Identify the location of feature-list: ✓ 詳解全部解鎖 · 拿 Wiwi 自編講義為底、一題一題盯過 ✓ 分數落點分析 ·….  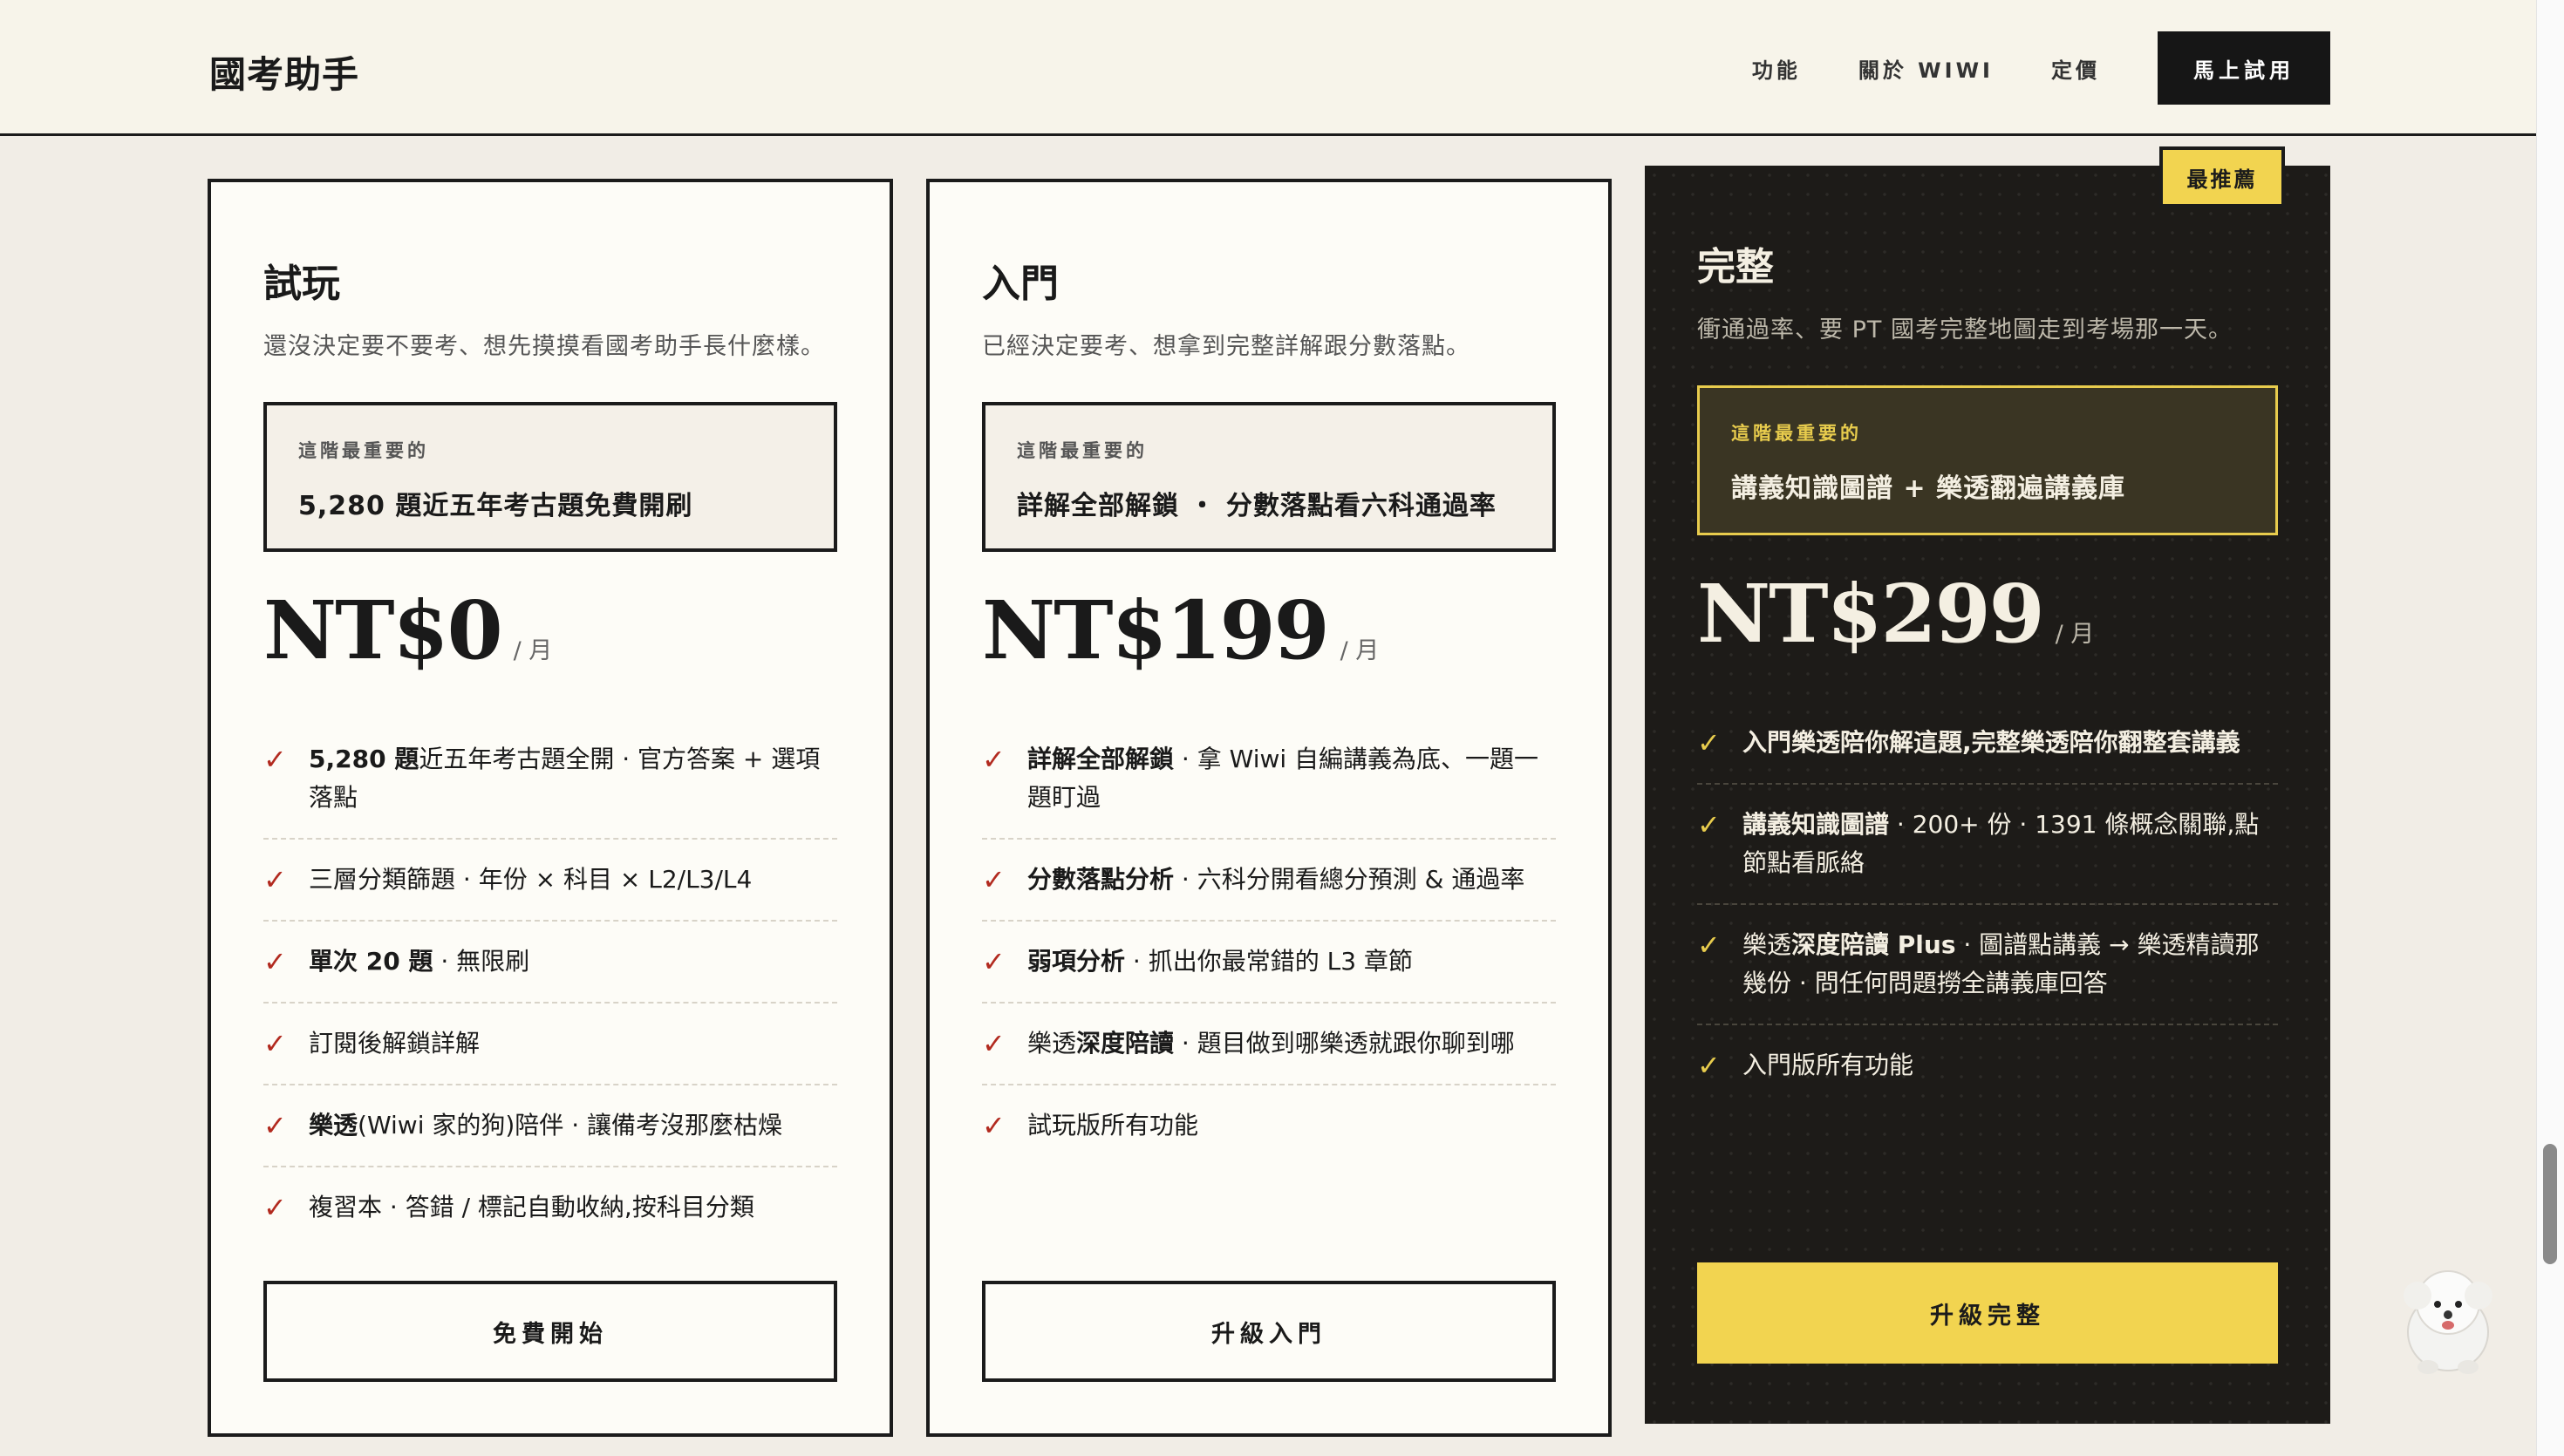
(1269, 963).